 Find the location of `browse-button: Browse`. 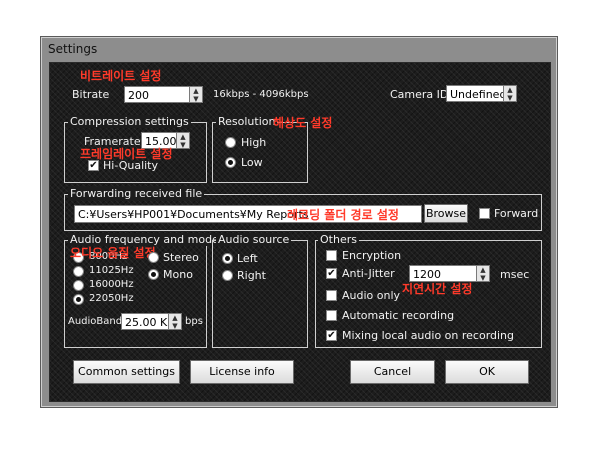

browse-button: Browse is located at coordinates (446, 213).